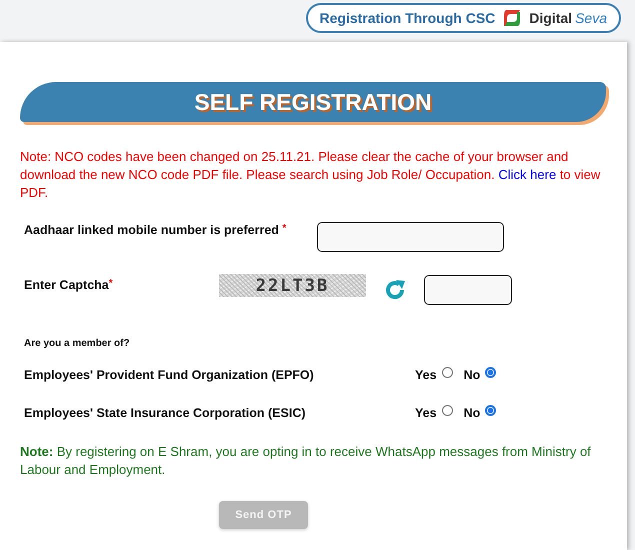 The height and width of the screenshot is (550, 635). I want to click on captcha-input, so click(468, 290).